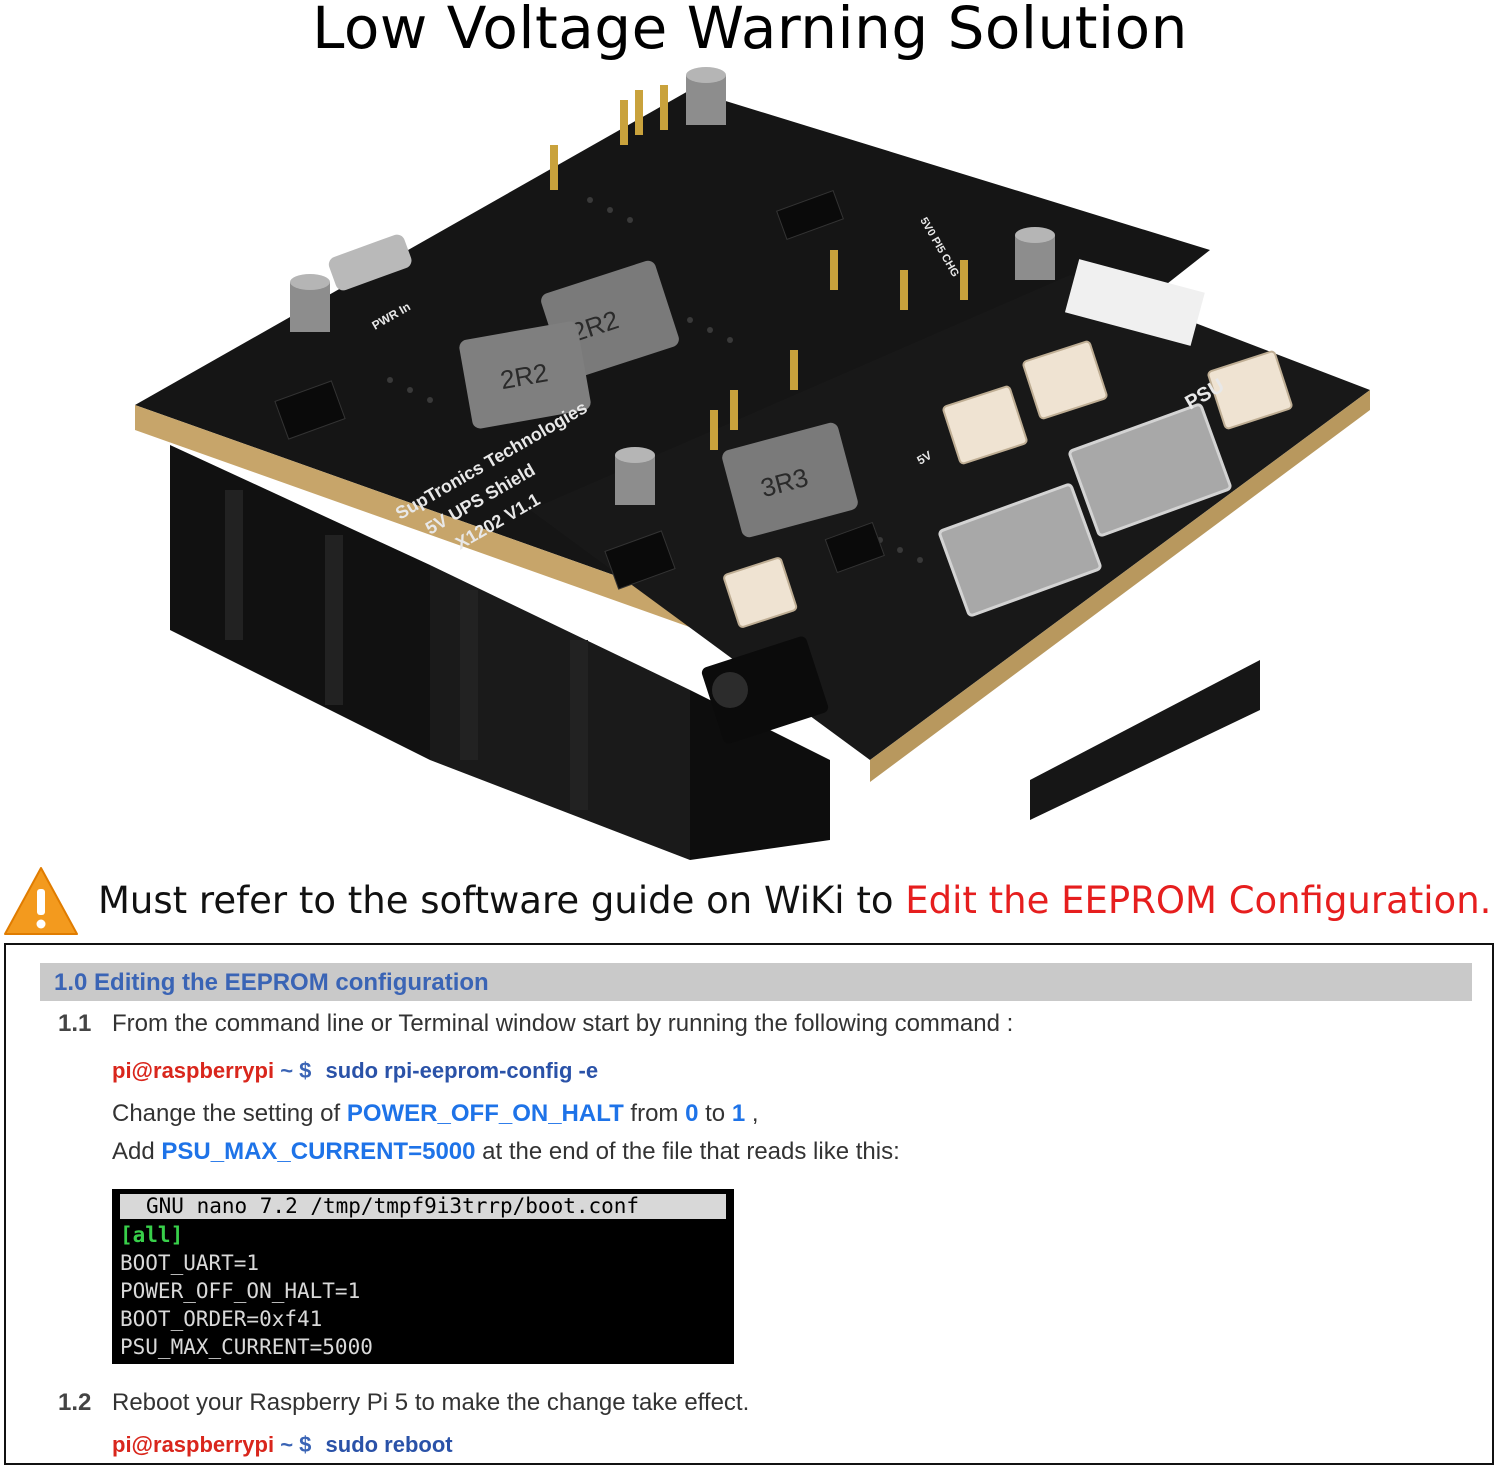  I want to click on setting-from-value: 0, so click(692, 1113).